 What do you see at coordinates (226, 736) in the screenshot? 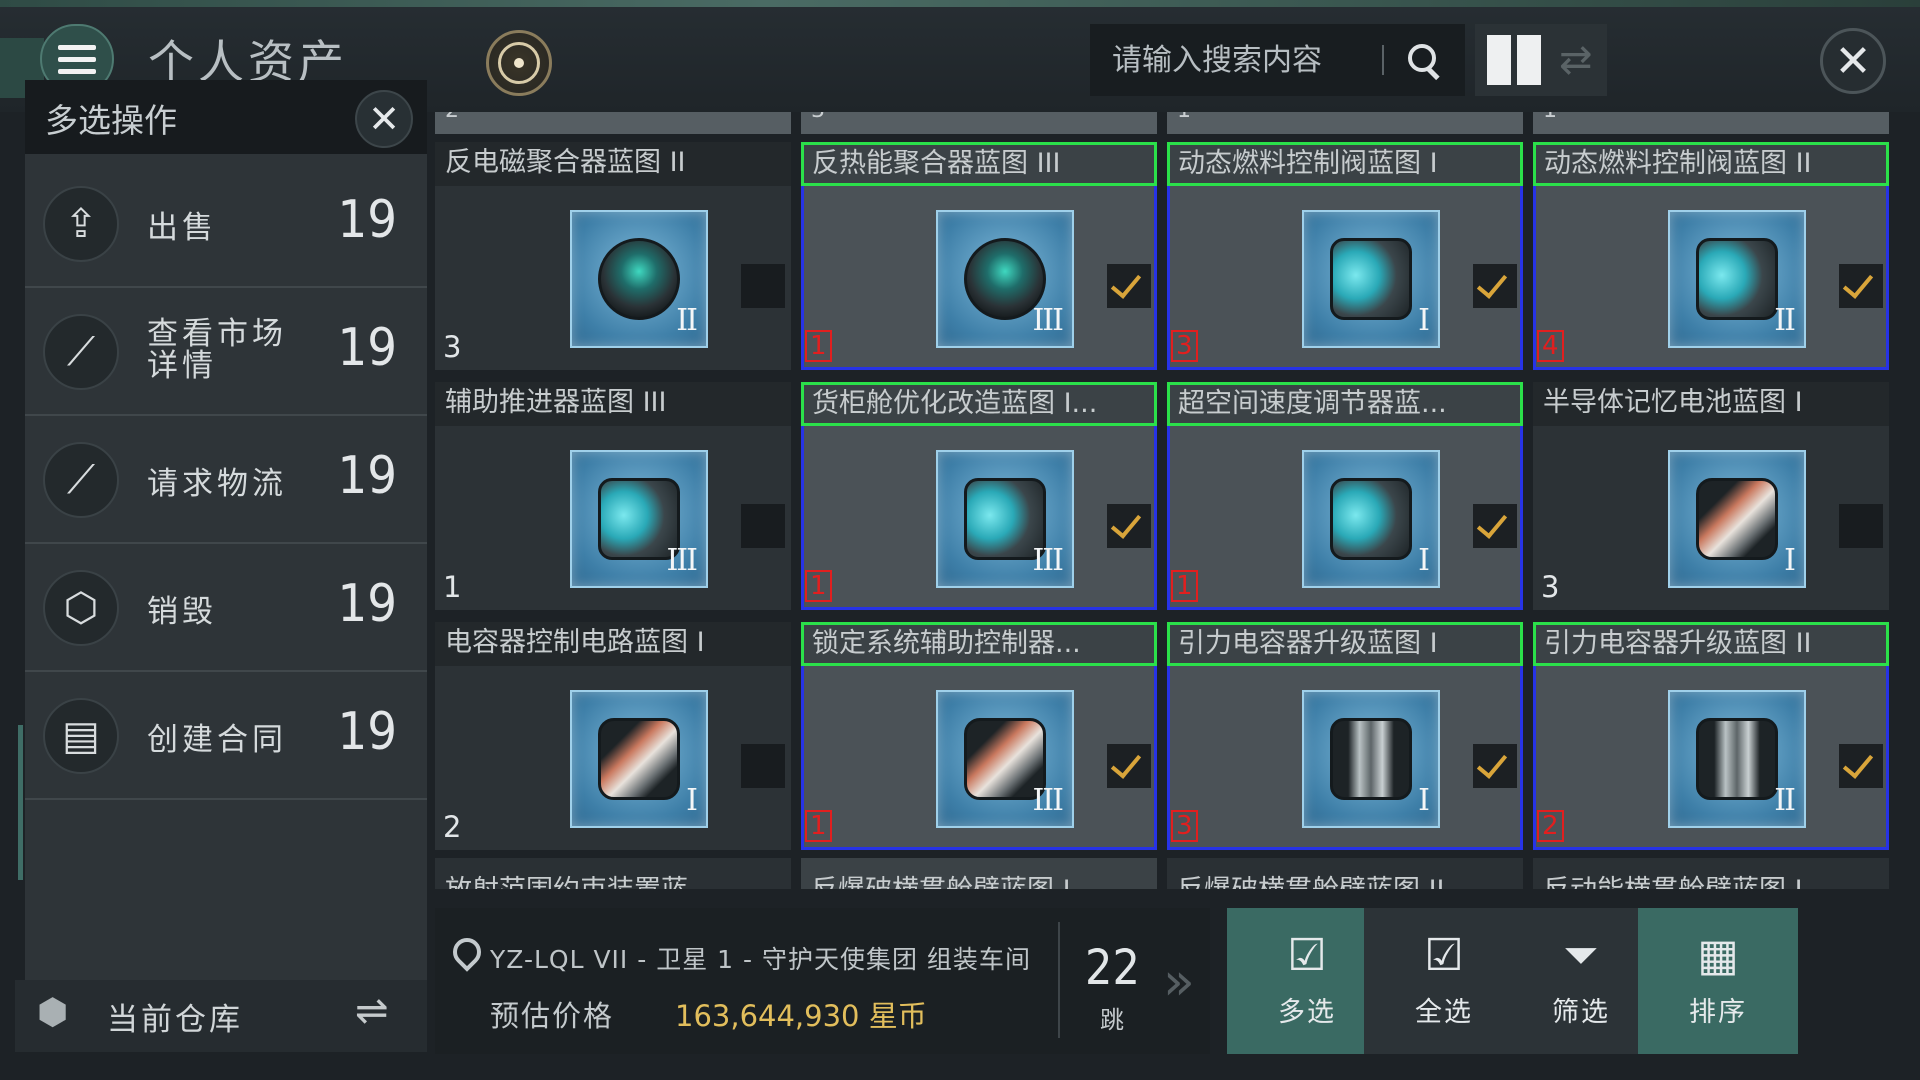
I see `action-create-contract: ▤ 创建合同 19` at bounding box center [226, 736].